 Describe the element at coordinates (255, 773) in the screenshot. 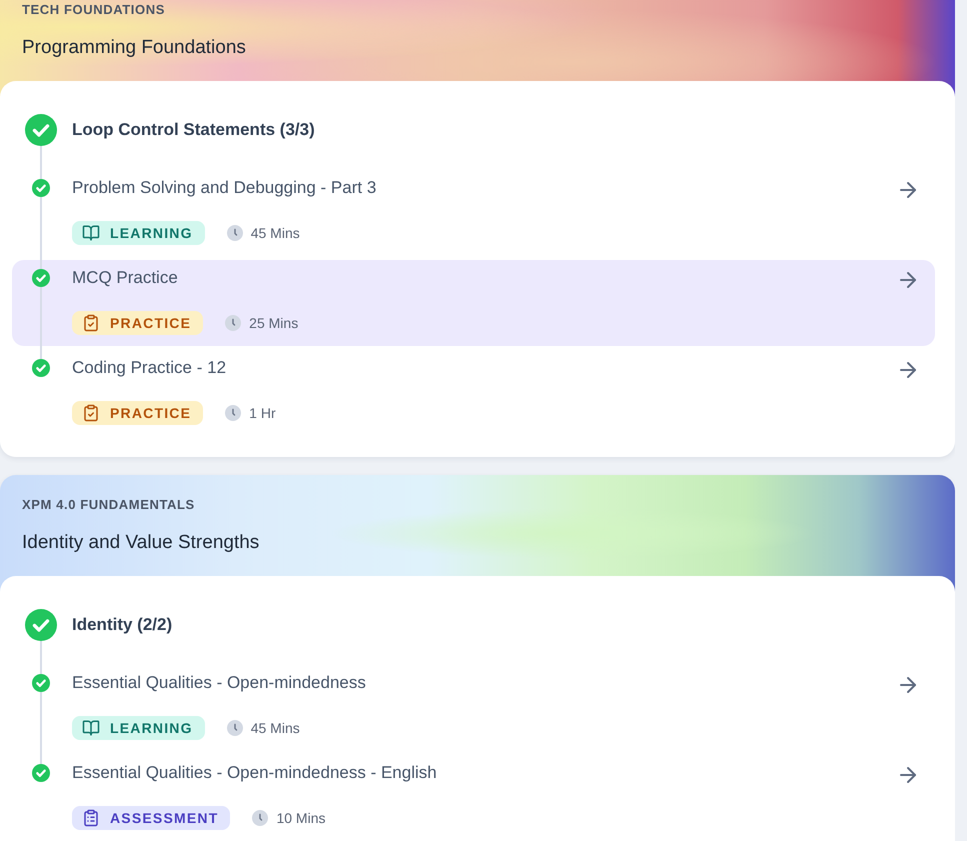

I see `lesson-title: Essential Qualities - Open-mindedness - English` at that location.